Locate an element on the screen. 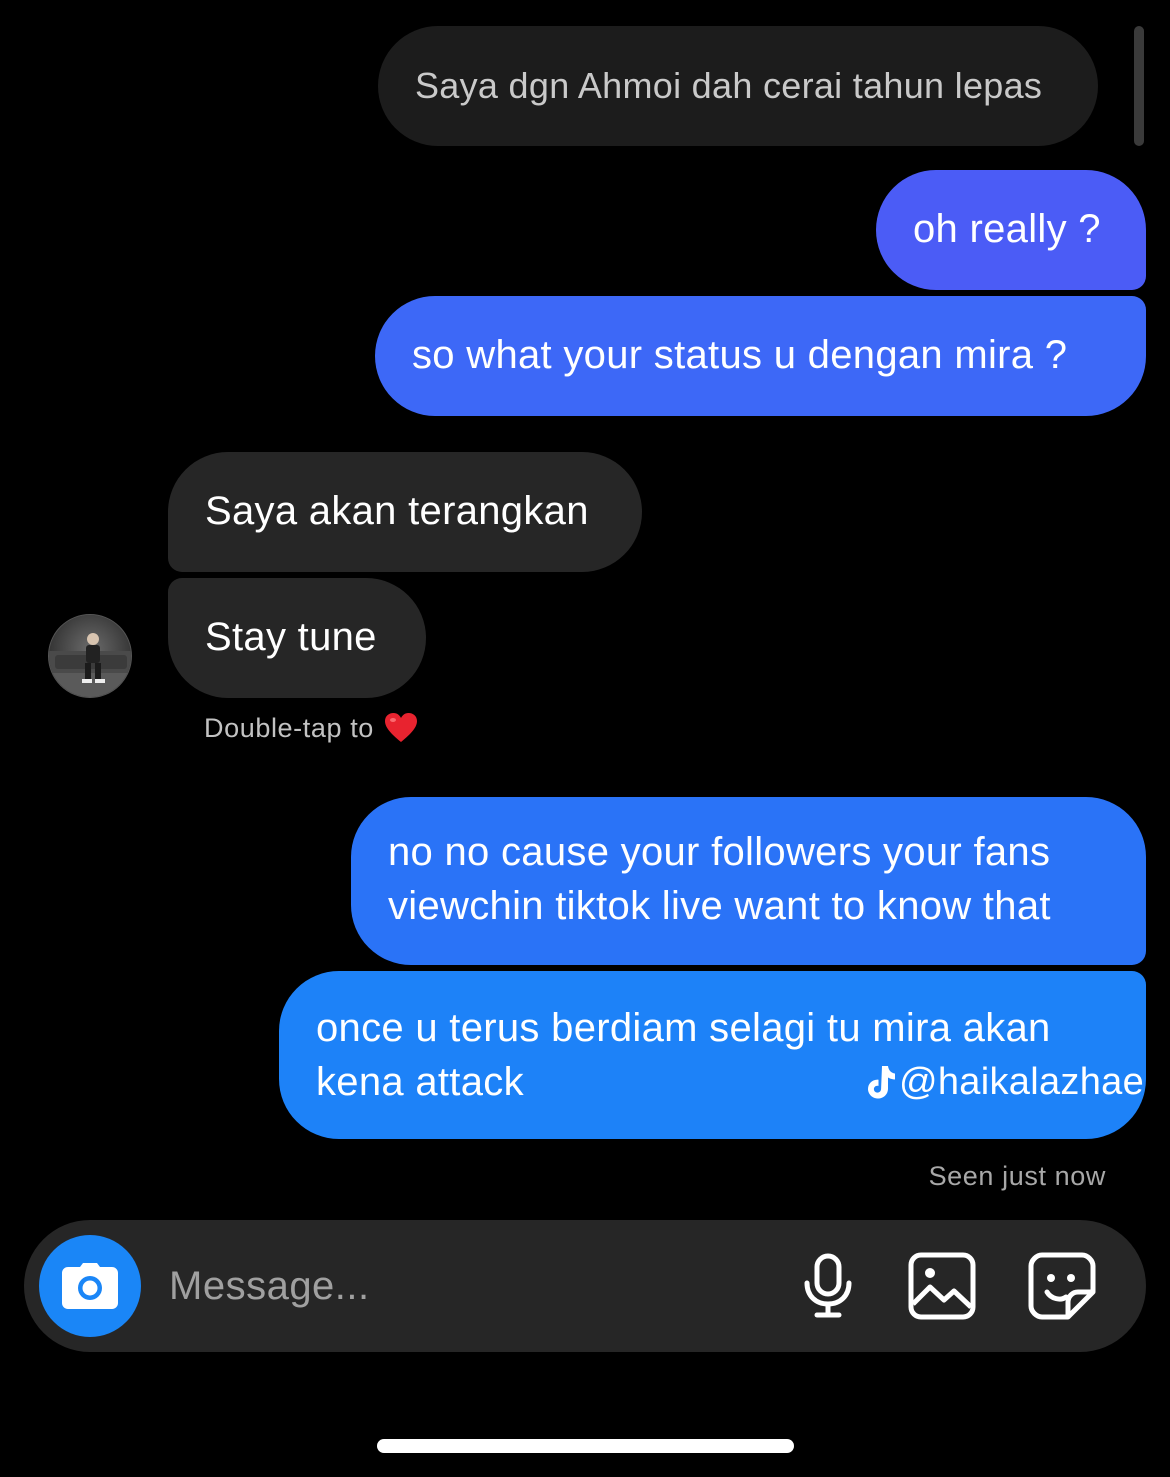 Image resolution: width=1170 pixels, height=1477 pixels. message-line: viewchin tiktok live want to know that is located at coordinates (719, 906).